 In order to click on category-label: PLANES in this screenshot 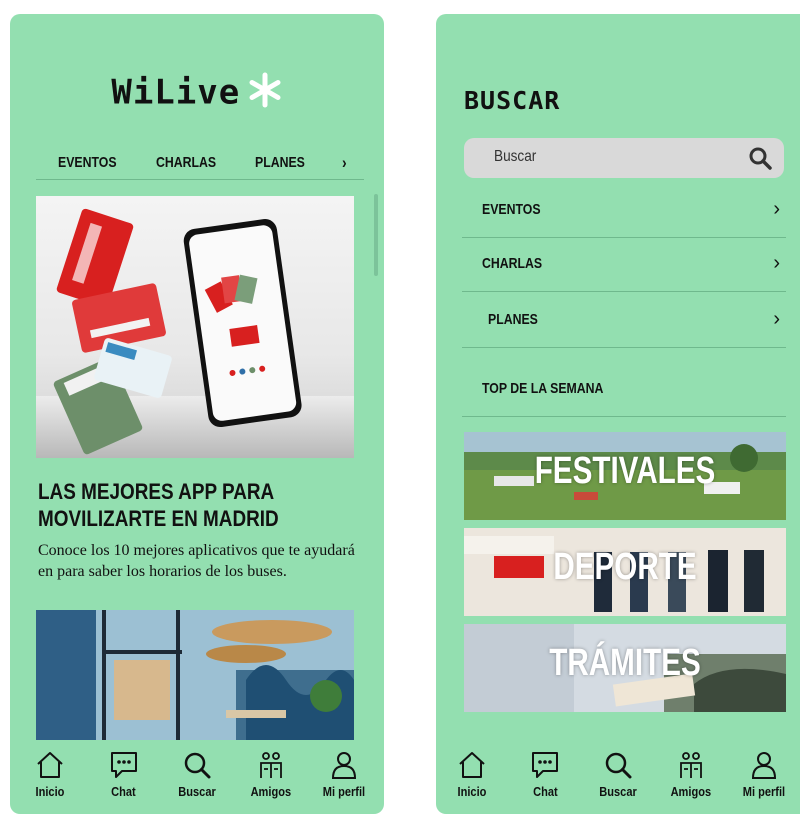, I will do `click(513, 319)`.